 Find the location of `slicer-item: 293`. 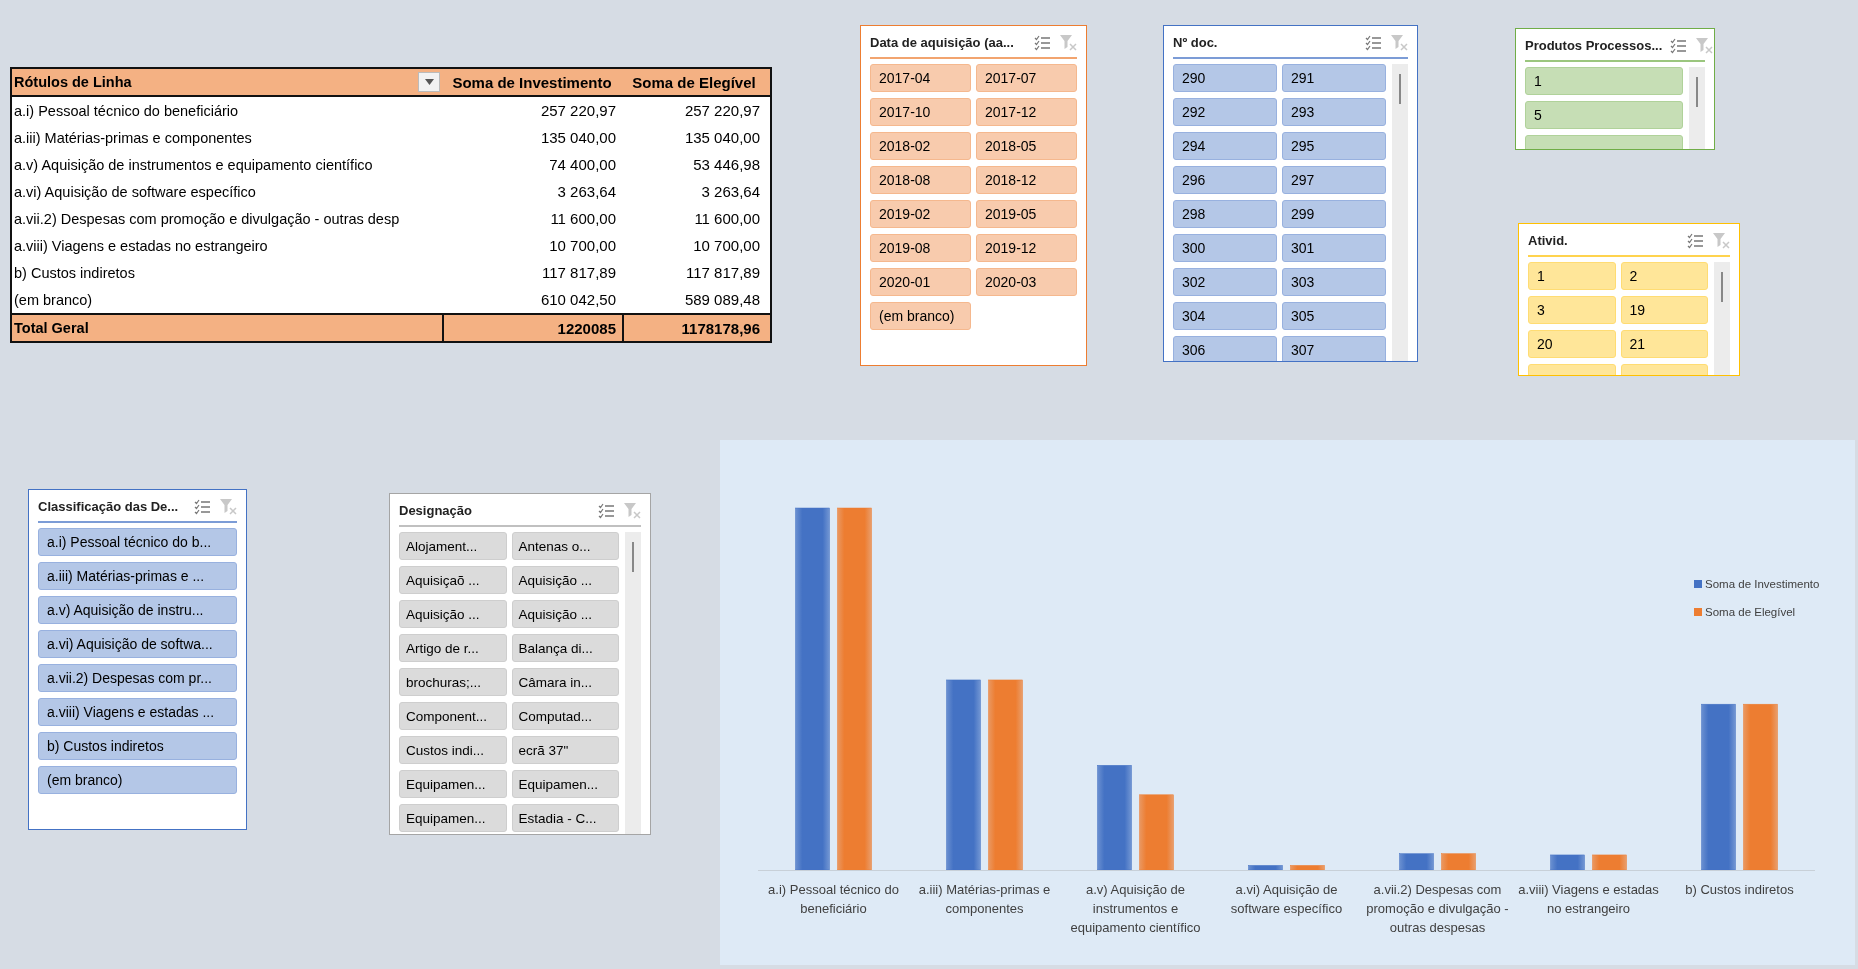

slicer-item: 293 is located at coordinates (1334, 112).